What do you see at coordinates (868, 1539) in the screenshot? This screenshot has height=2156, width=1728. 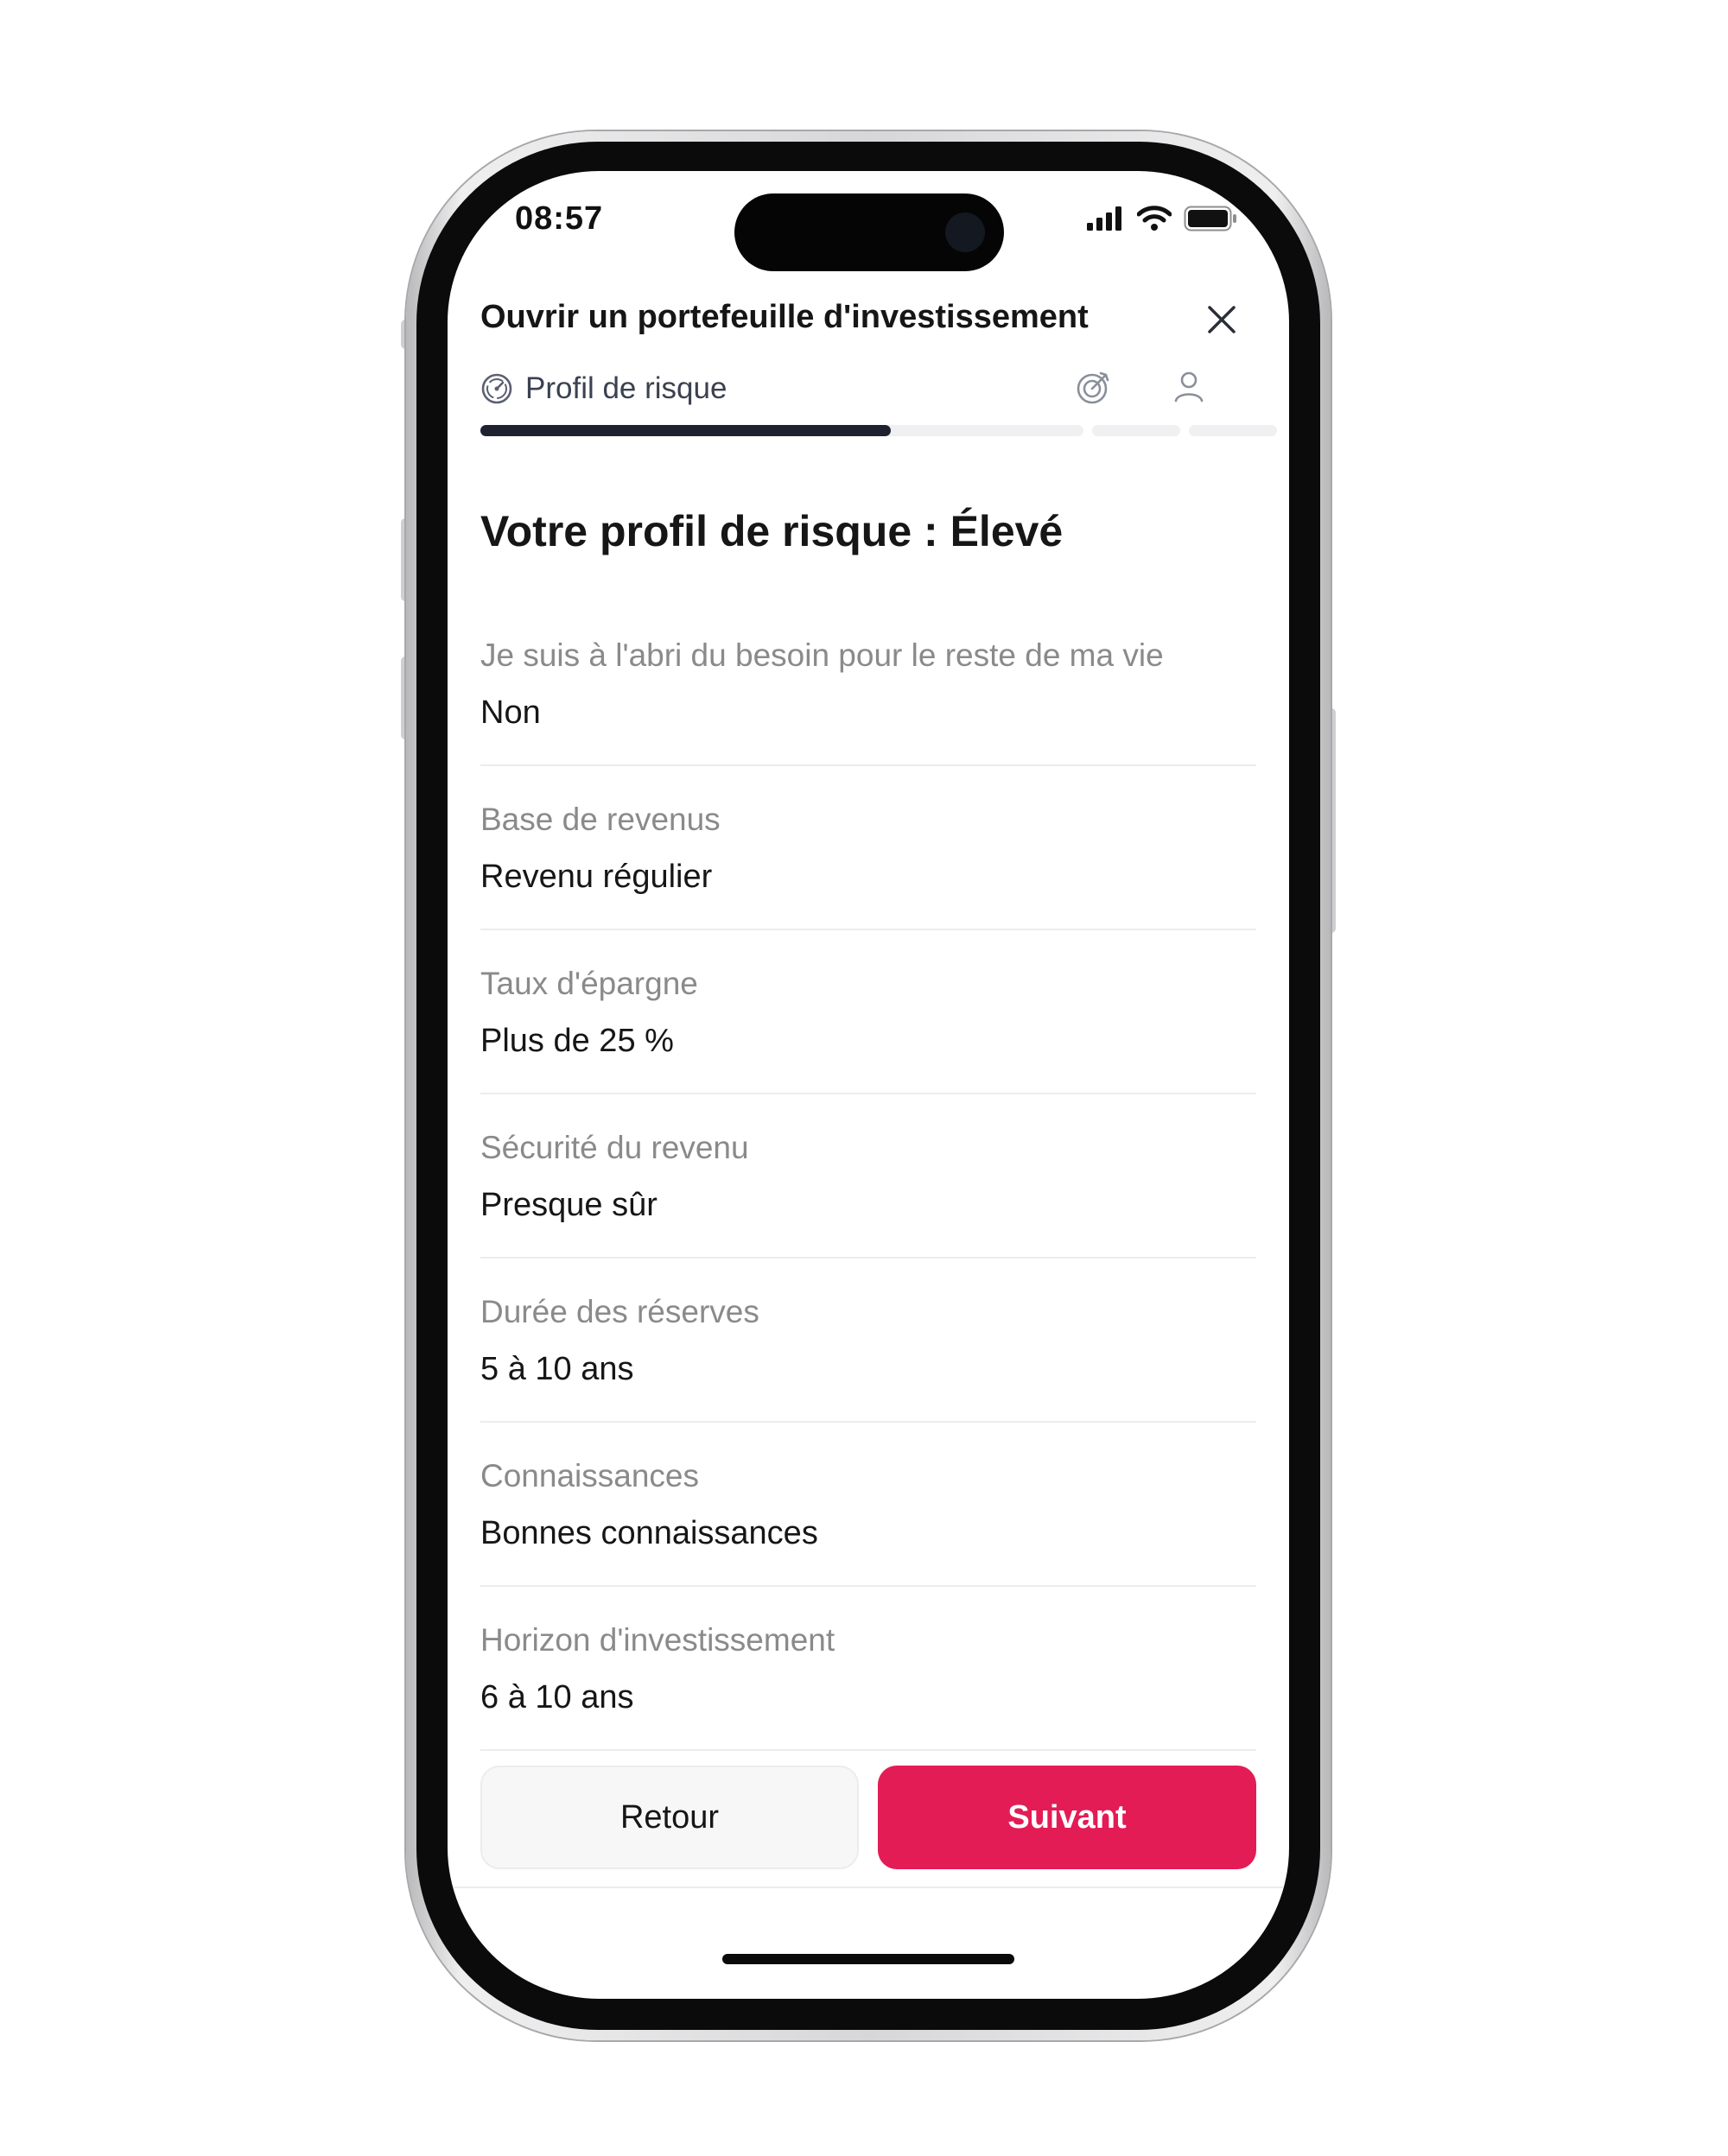 I see `list-item: Connaissances Bonnes connaissances` at bounding box center [868, 1539].